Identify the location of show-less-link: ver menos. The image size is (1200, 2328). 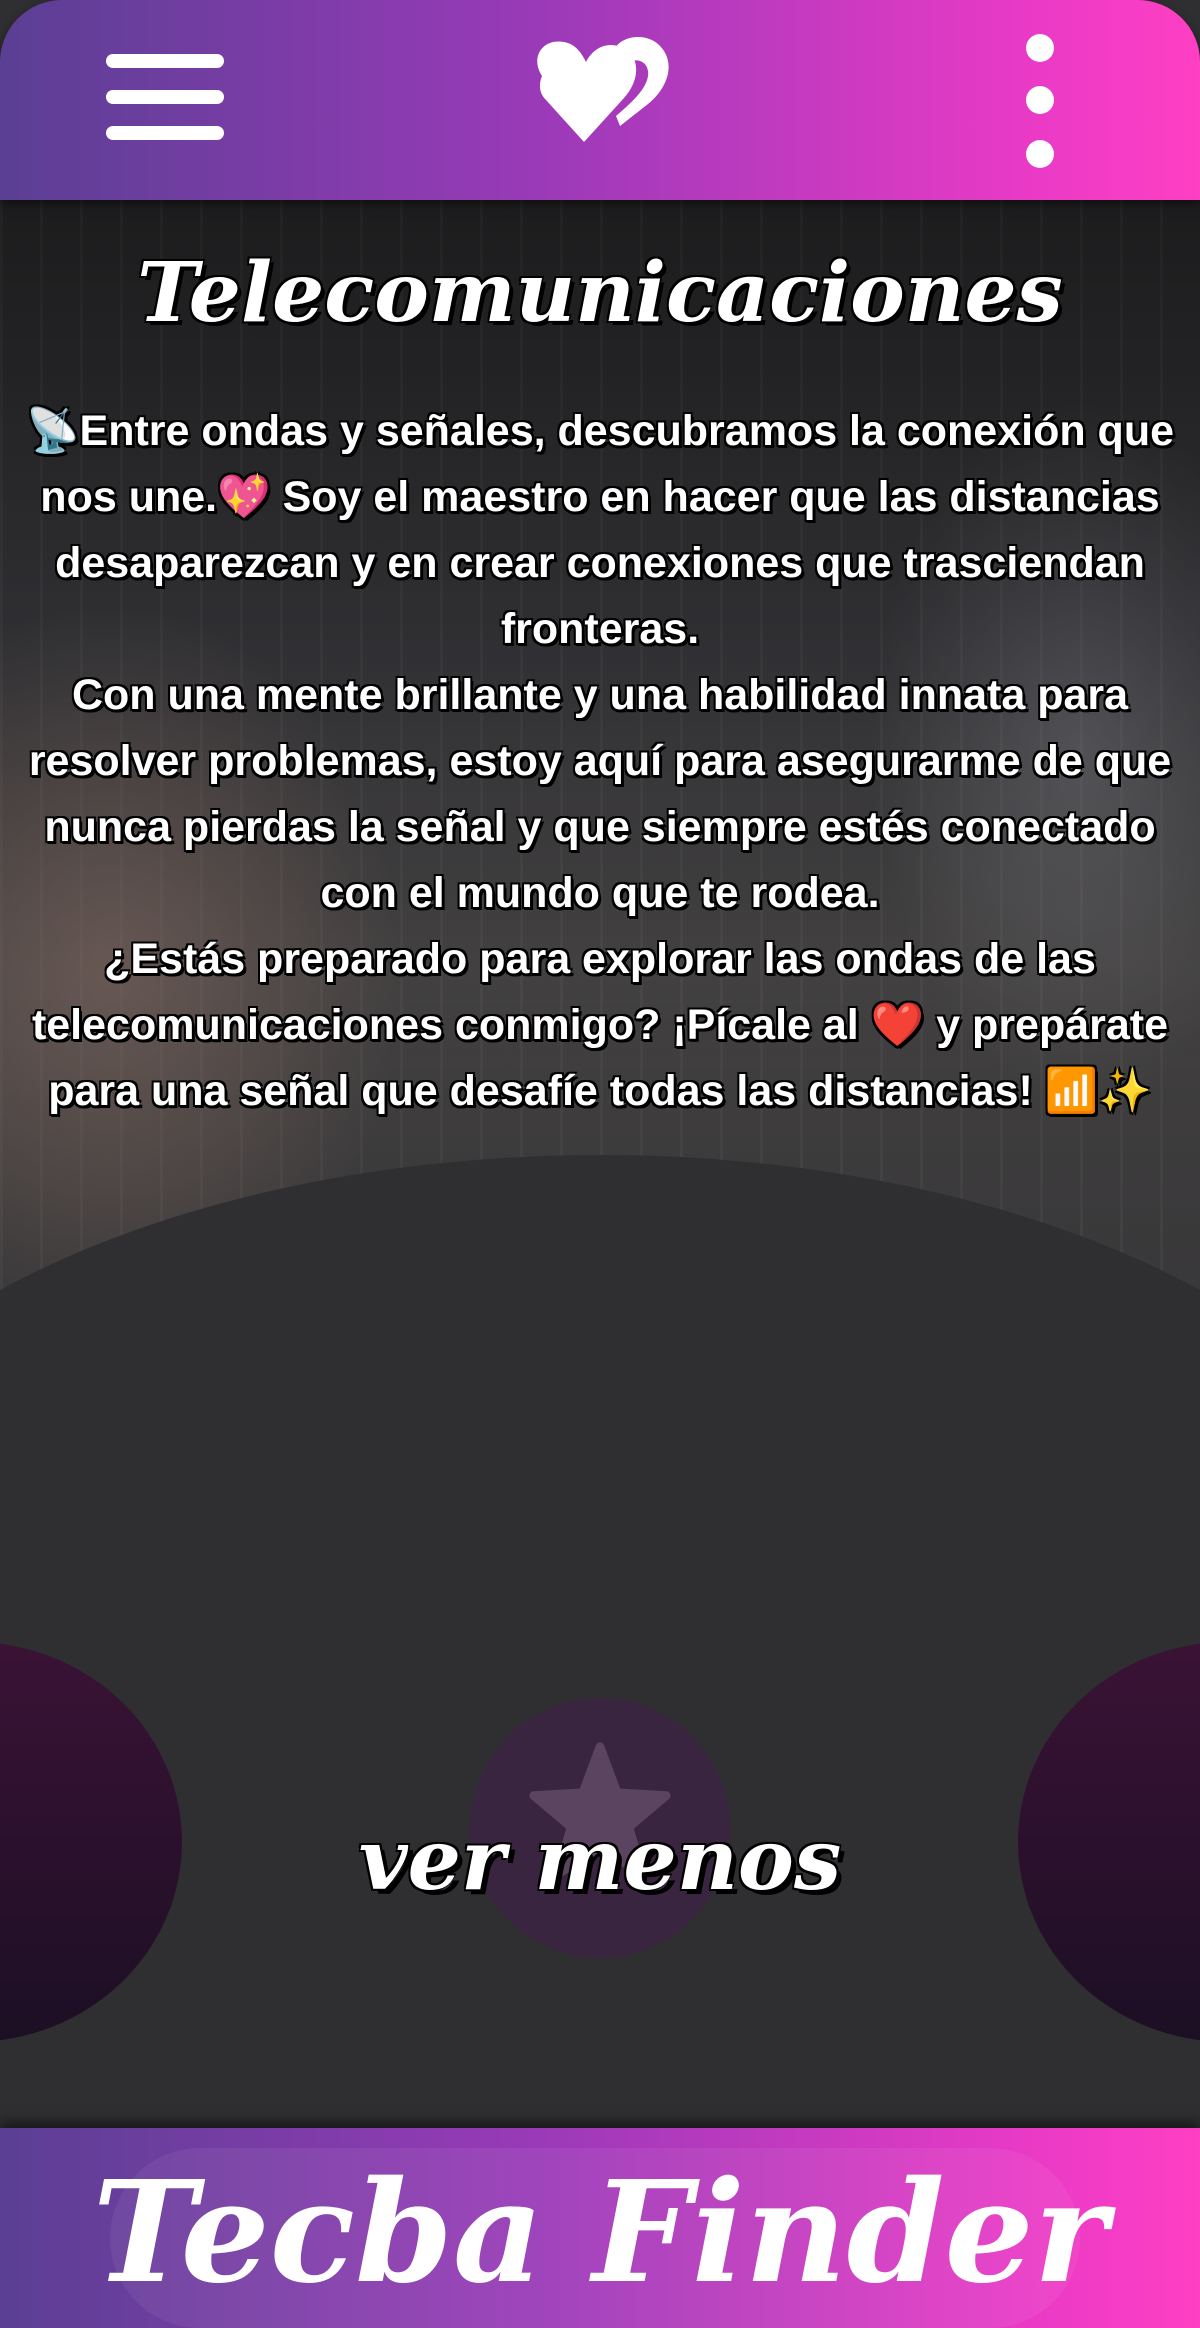
(600, 1859).